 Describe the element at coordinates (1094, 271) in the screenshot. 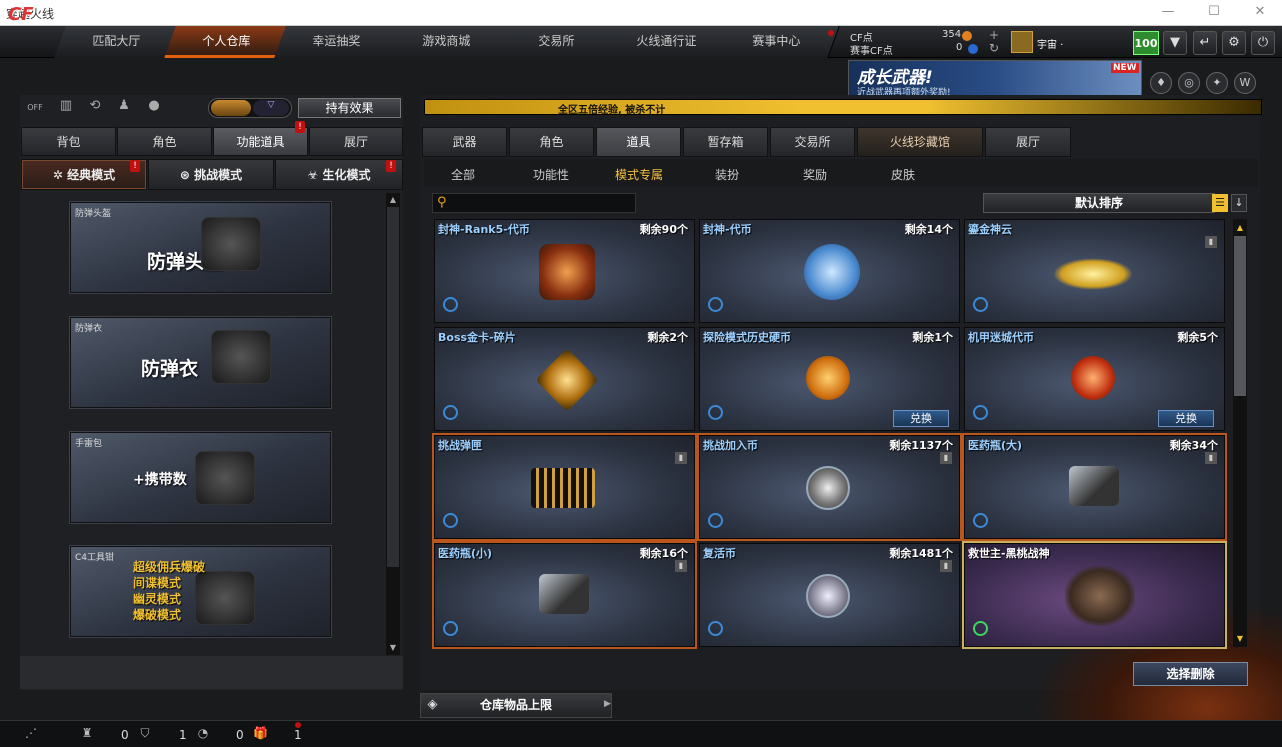

I see `item-card: 鎏金神云 ▮` at that location.